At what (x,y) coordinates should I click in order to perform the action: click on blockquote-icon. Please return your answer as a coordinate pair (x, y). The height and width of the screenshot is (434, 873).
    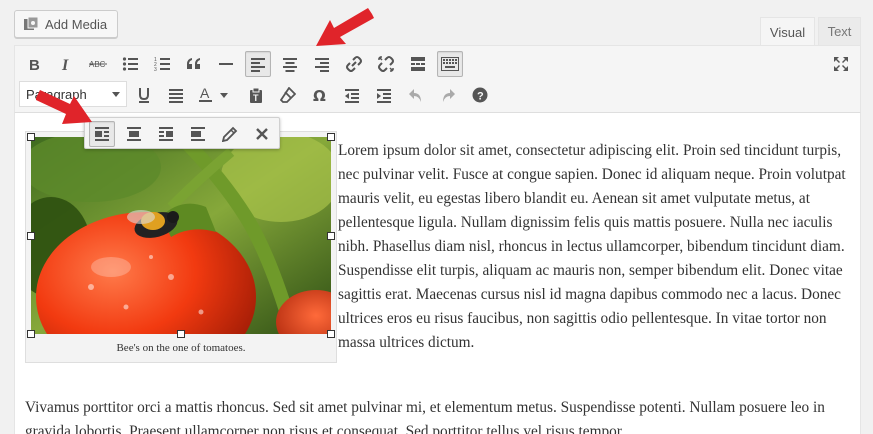
    Looking at the image, I should click on (193, 63).